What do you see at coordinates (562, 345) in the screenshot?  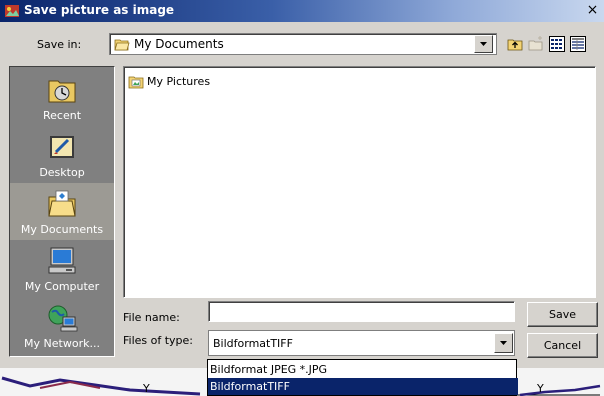 I see `cancel-button: Cancel` at bounding box center [562, 345].